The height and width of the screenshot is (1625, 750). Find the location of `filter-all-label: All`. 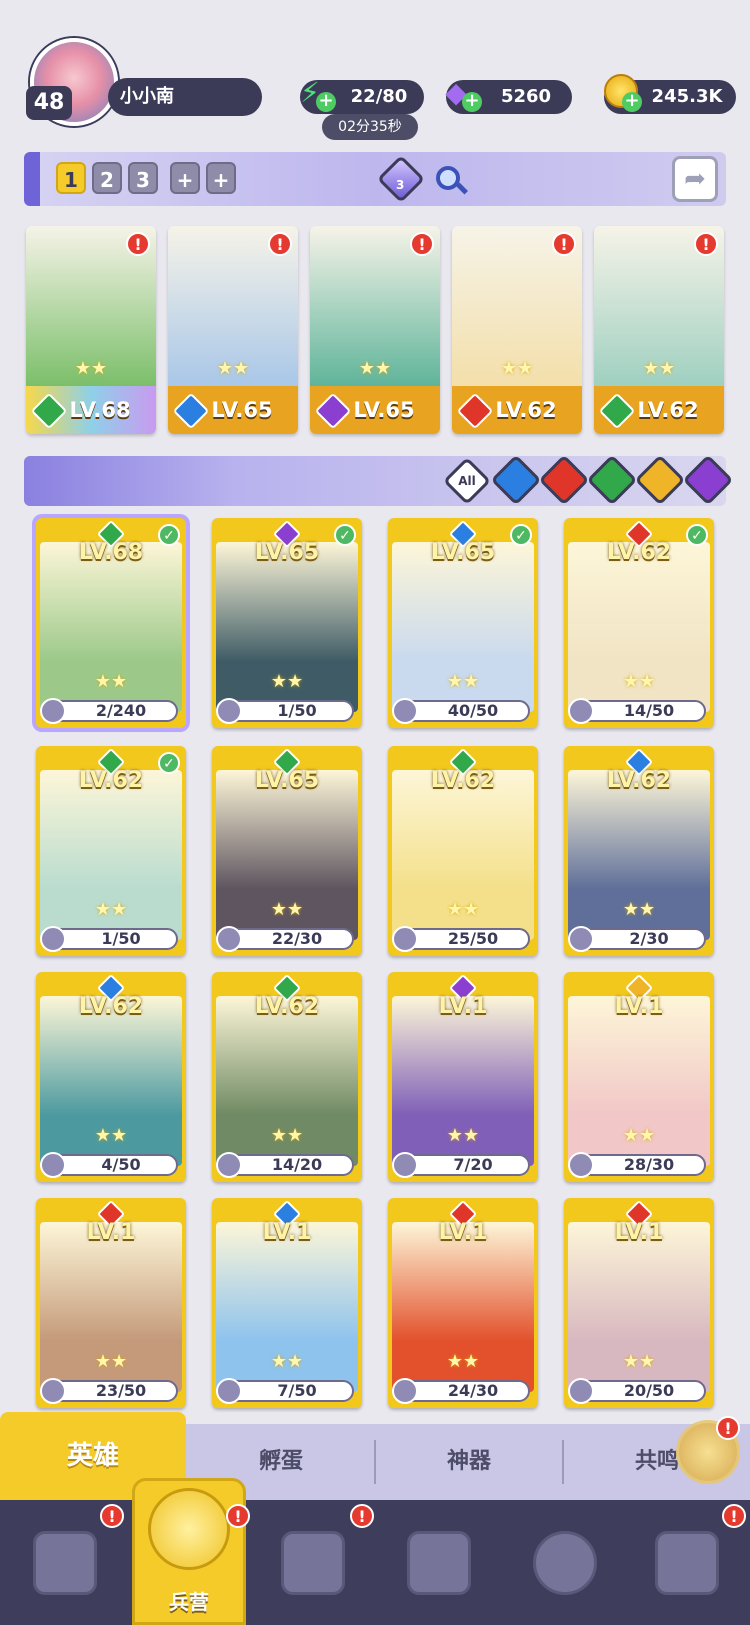

filter-all-label: All is located at coordinates (467, 481).